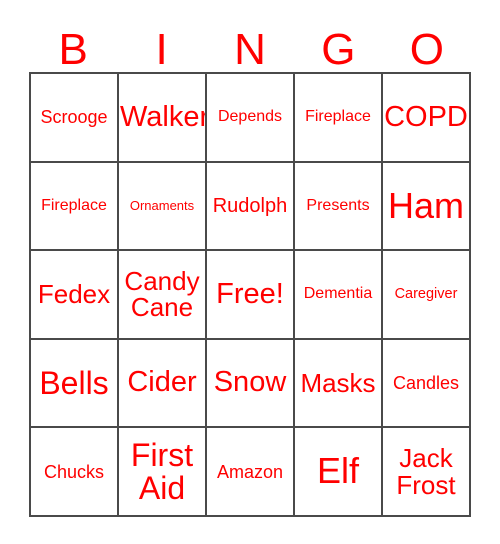 The image size is (500, 544). I want to click on bingo-cell: Ornaments, so click(163, 207).